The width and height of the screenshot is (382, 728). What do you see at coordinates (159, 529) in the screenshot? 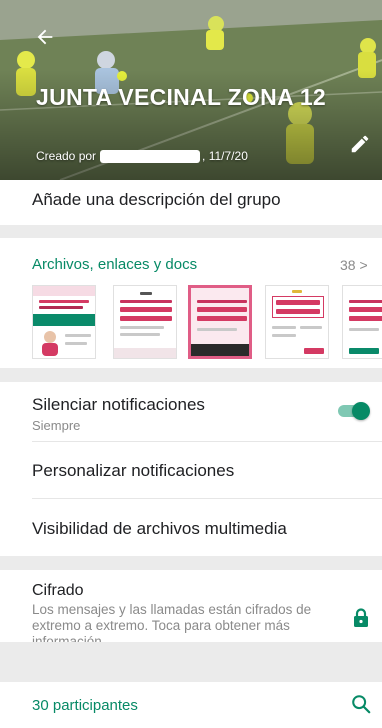
I see `media-visibility-label: Visibilidad de archivos multimedia` at bounding box center [159, 529].